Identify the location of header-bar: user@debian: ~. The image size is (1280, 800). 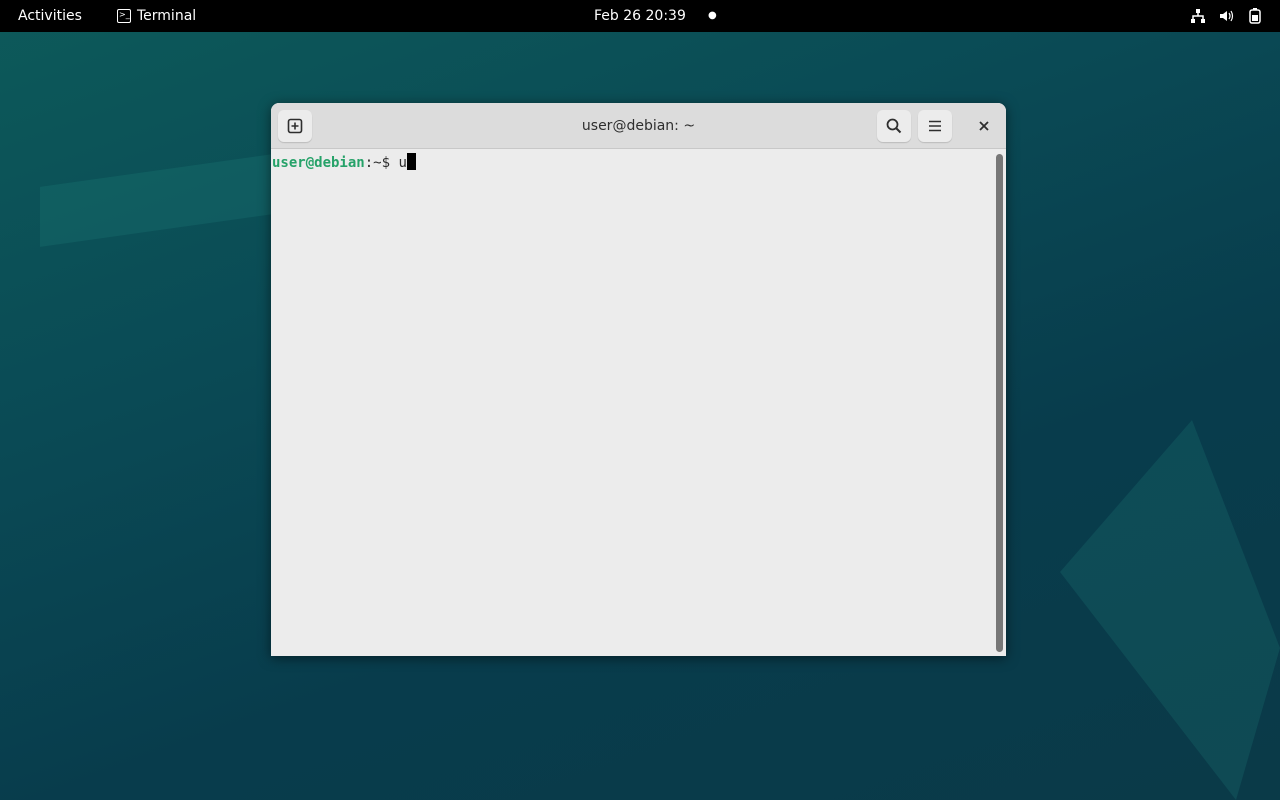
(638, 126).